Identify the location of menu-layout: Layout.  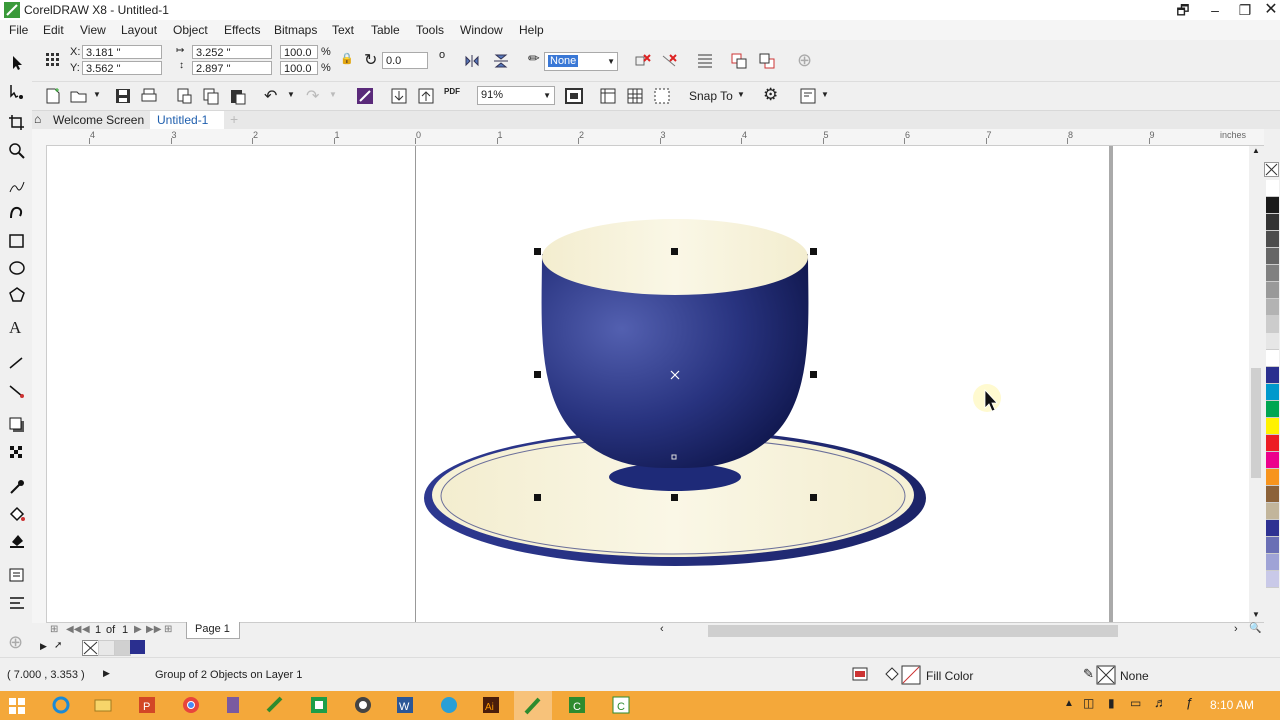
(139, 30).